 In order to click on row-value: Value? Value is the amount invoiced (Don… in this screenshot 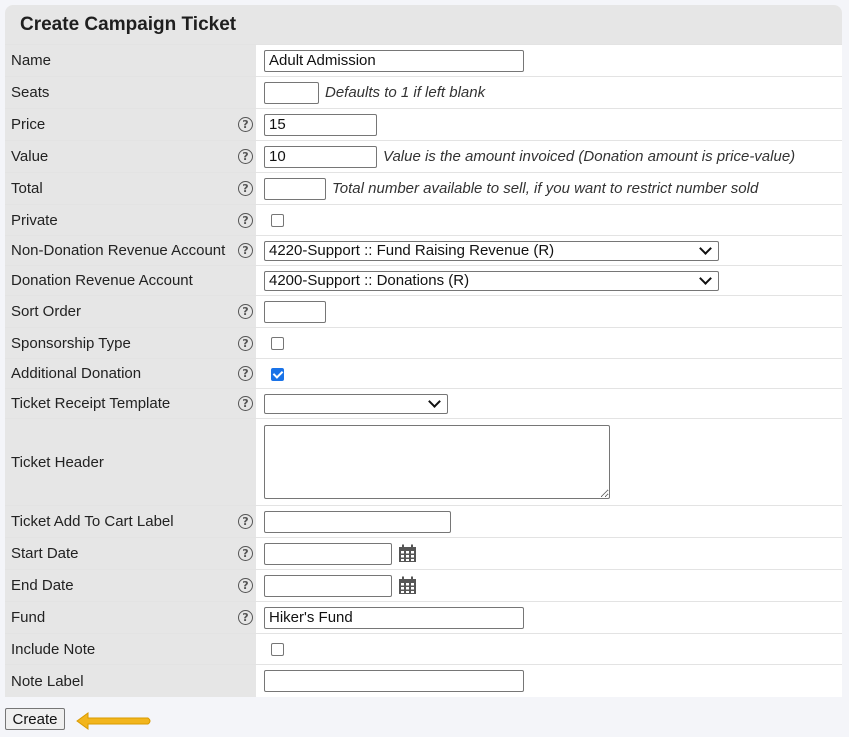, I will do `click(423, 156)`.